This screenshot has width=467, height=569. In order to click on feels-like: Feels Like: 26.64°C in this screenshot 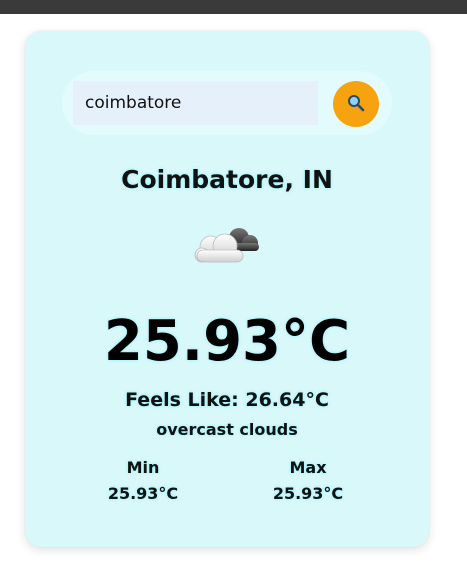, I will do `click(227, 400)`.